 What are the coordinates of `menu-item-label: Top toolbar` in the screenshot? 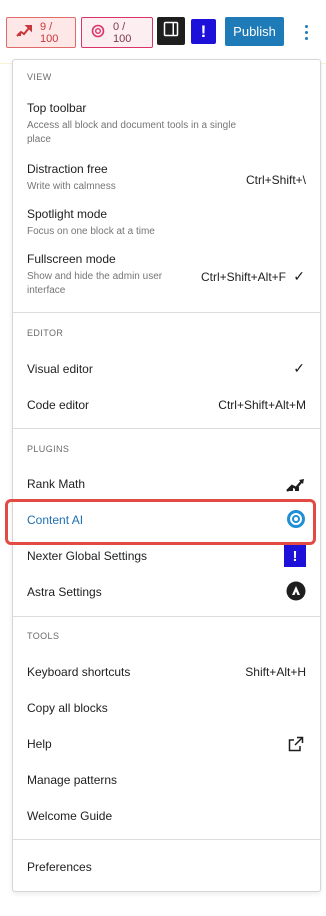 It's located at (57, 108).